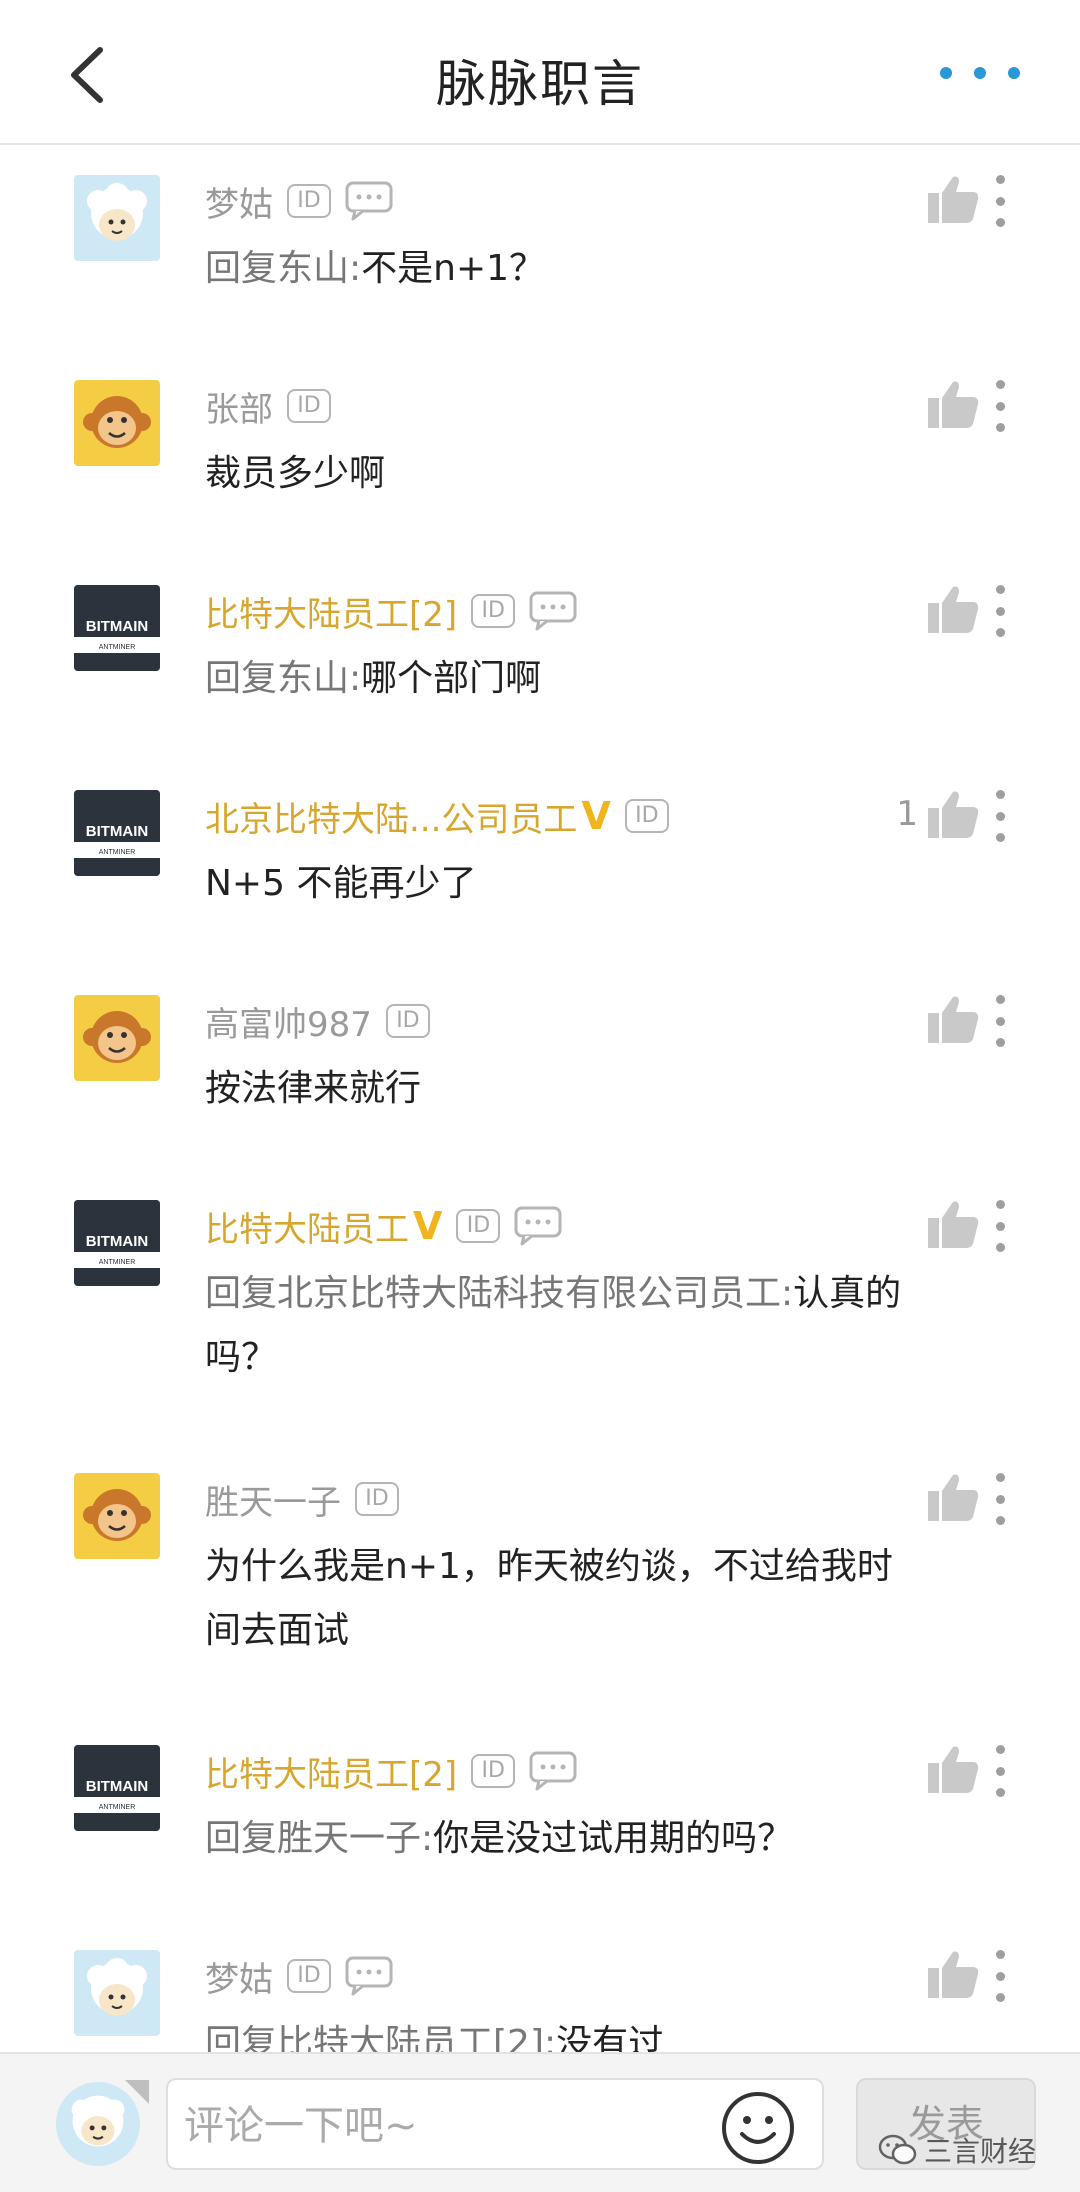 Image resolution: width=1080 pixels, height=2192 pixels. I want to click on comment-compose-bar: 发表 三言财经, so click(540, 2122).